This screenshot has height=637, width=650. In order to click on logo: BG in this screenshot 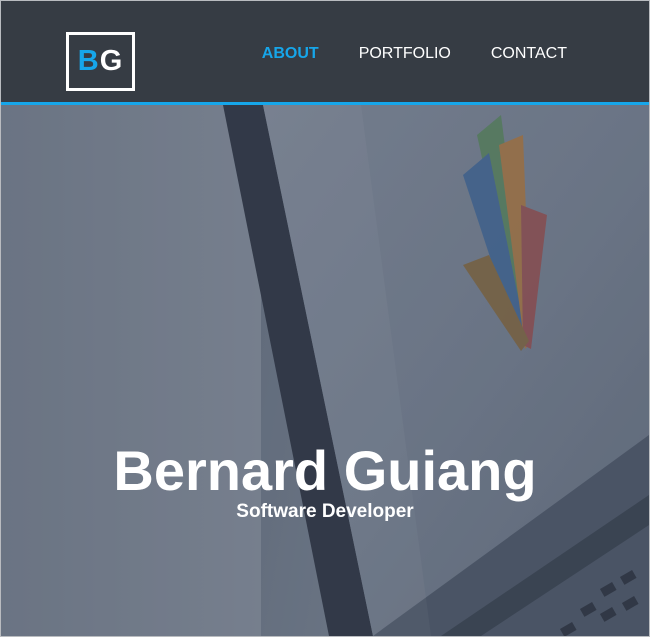, I will do `click(100, 61)`.